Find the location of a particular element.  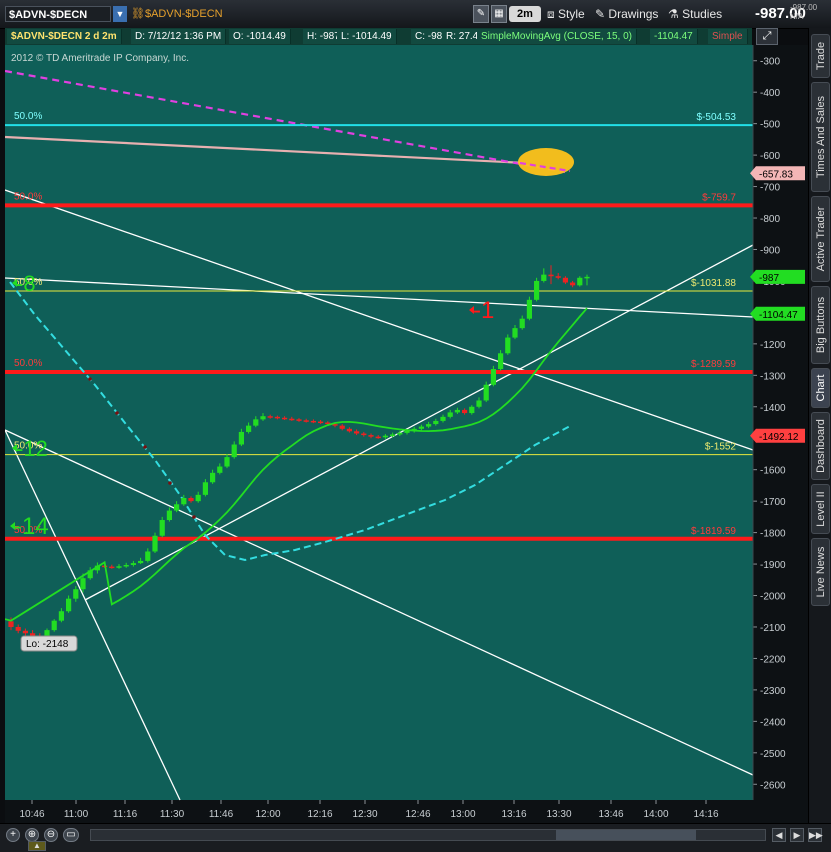

x-tick-label: 11:16 is located at coordinates (125, 814).